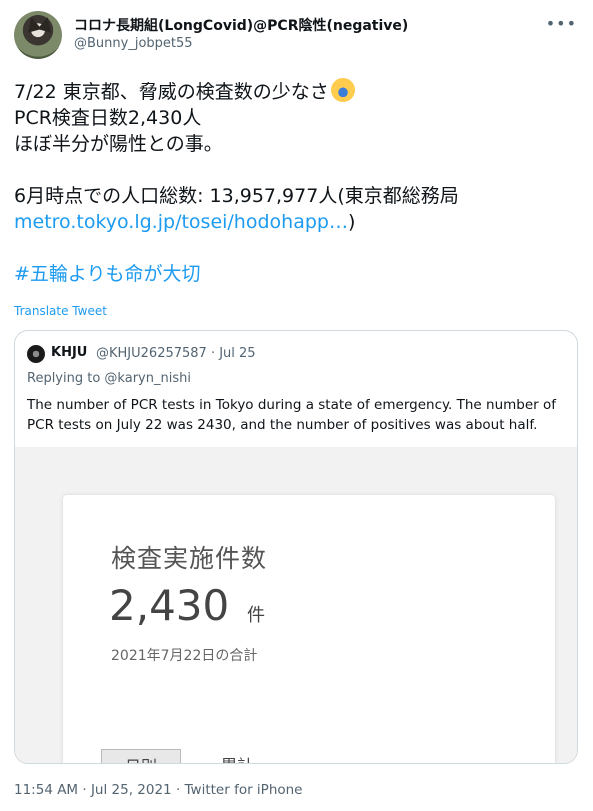 The image size is (593, 811). Describe the element at coordinates (244, 790) in the screenshot. I see `tweet-source: Twitter for iPhone` at that location.